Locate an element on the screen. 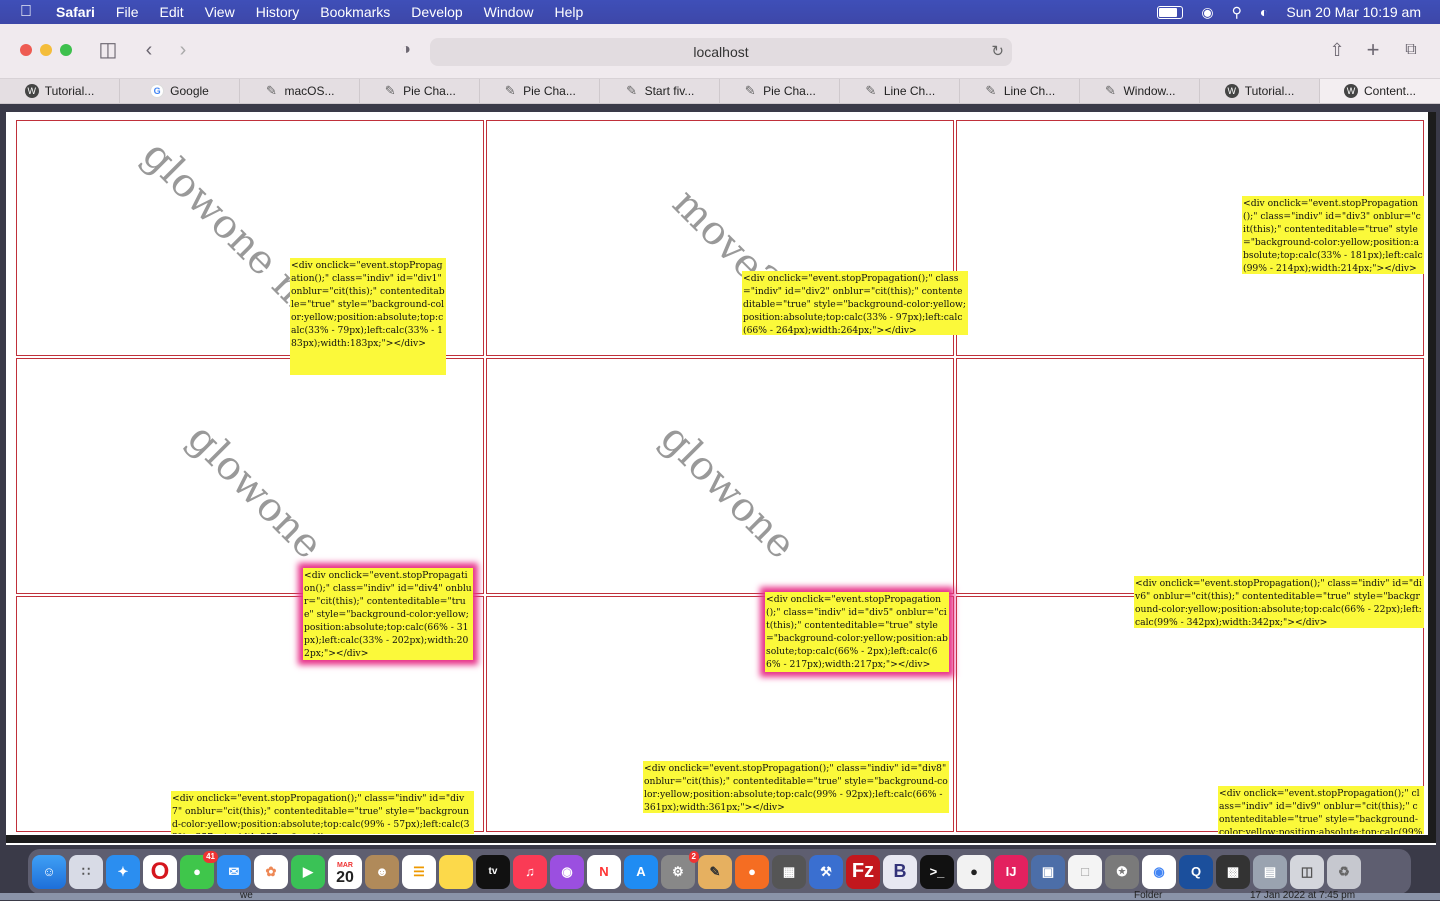  status-area: ◉ ⚲ ◐ Sun 20 Mar 10:19 am is located at coordinates (1289, 12).